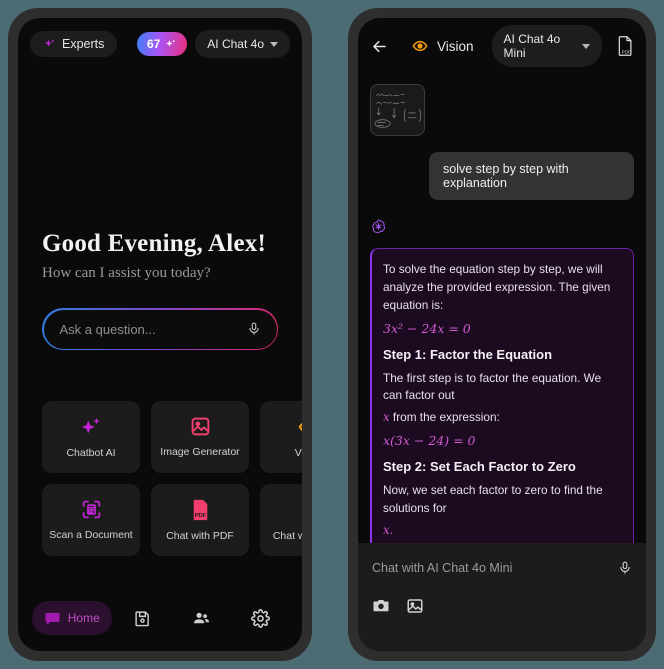 This screenshot has width=664, height=669. Describe the element at coordinates (153, 44) in the screenshot. I see `credits-count: 67` at that location.